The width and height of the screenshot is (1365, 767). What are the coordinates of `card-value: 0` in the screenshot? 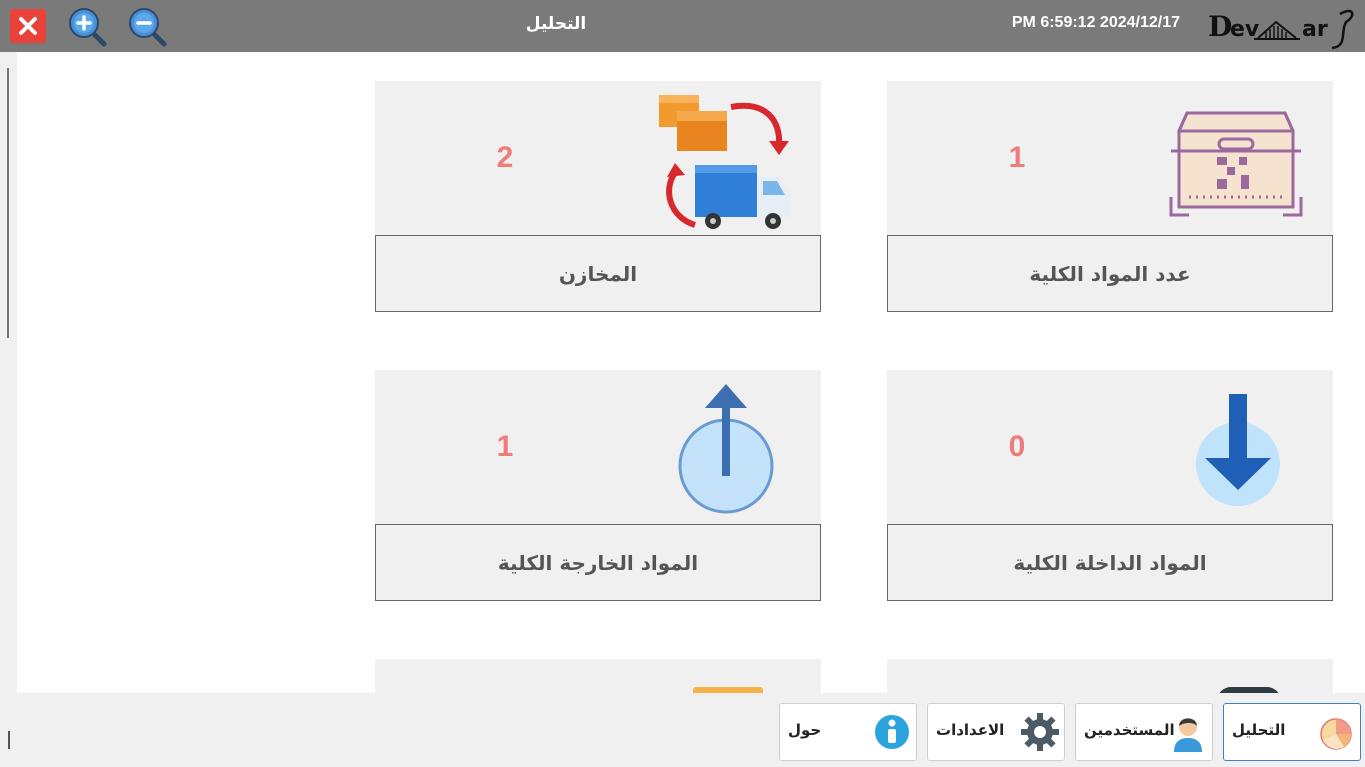 It's located at (1017, 446).